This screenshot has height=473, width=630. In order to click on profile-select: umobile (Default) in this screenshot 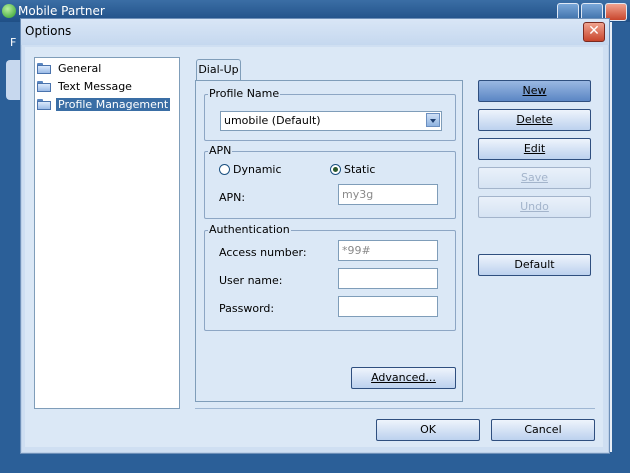, I will do `click(331, 121)`.